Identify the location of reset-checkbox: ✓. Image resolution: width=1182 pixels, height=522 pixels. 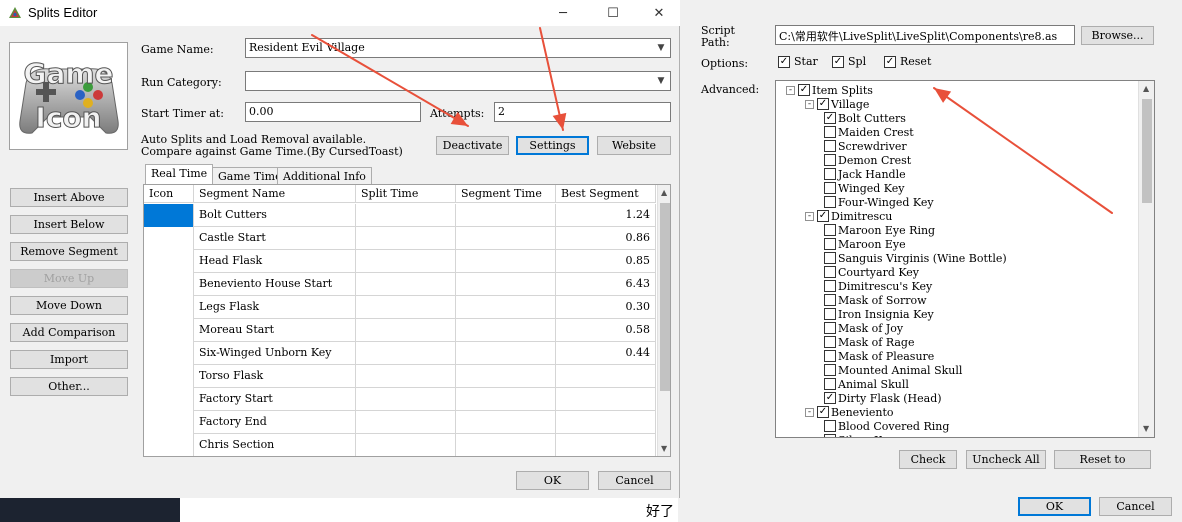
(890, 61).